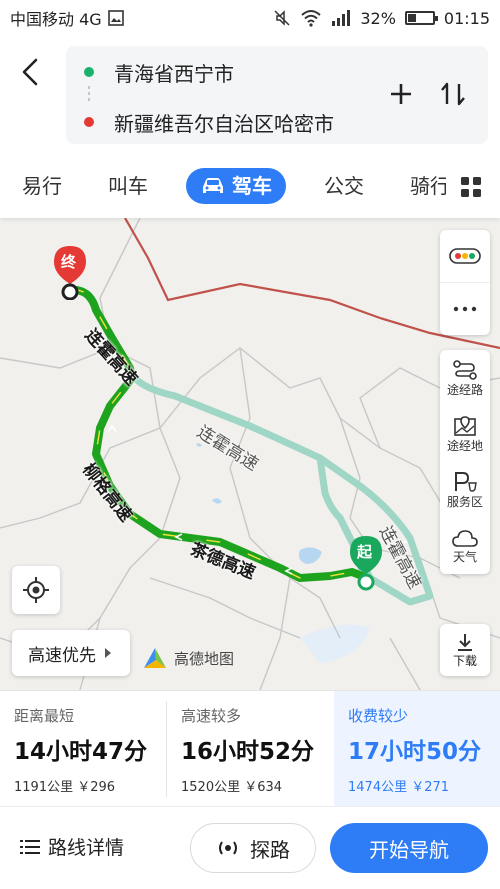 The image size is (500, 889). What do you see at coordinates (174, 73) in the screenshot?
I see `origin-text: 青海省西宁市` at bounding box center [174, 73].